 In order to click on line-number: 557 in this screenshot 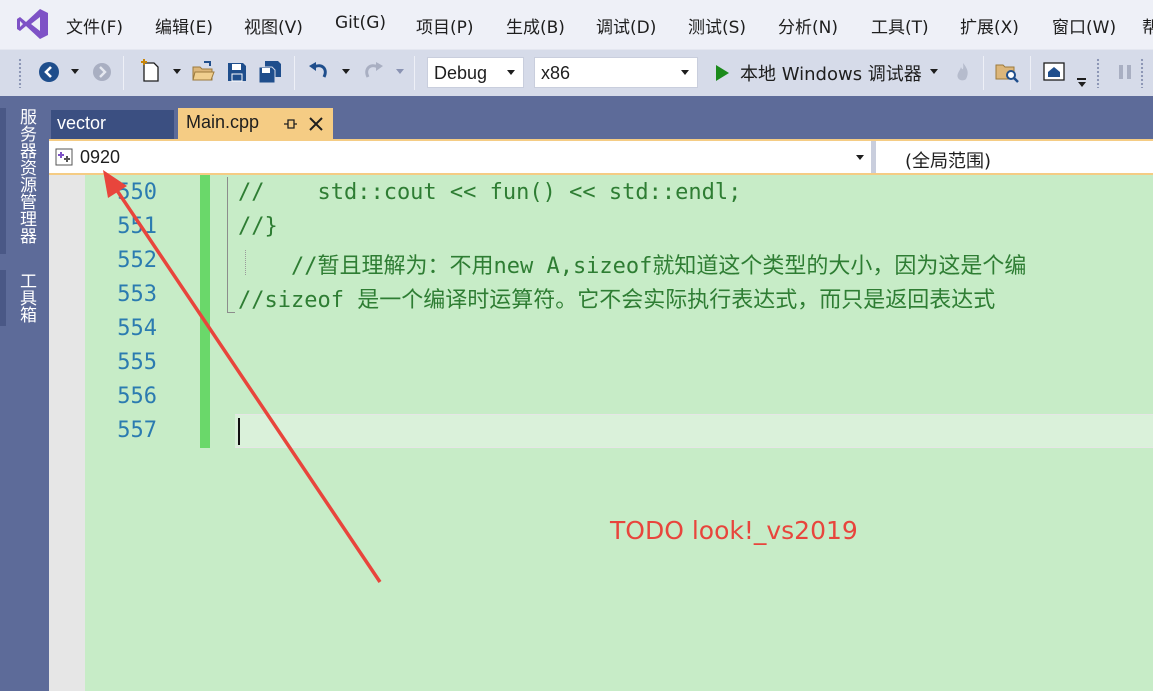, I will do `click(137, 430)`.